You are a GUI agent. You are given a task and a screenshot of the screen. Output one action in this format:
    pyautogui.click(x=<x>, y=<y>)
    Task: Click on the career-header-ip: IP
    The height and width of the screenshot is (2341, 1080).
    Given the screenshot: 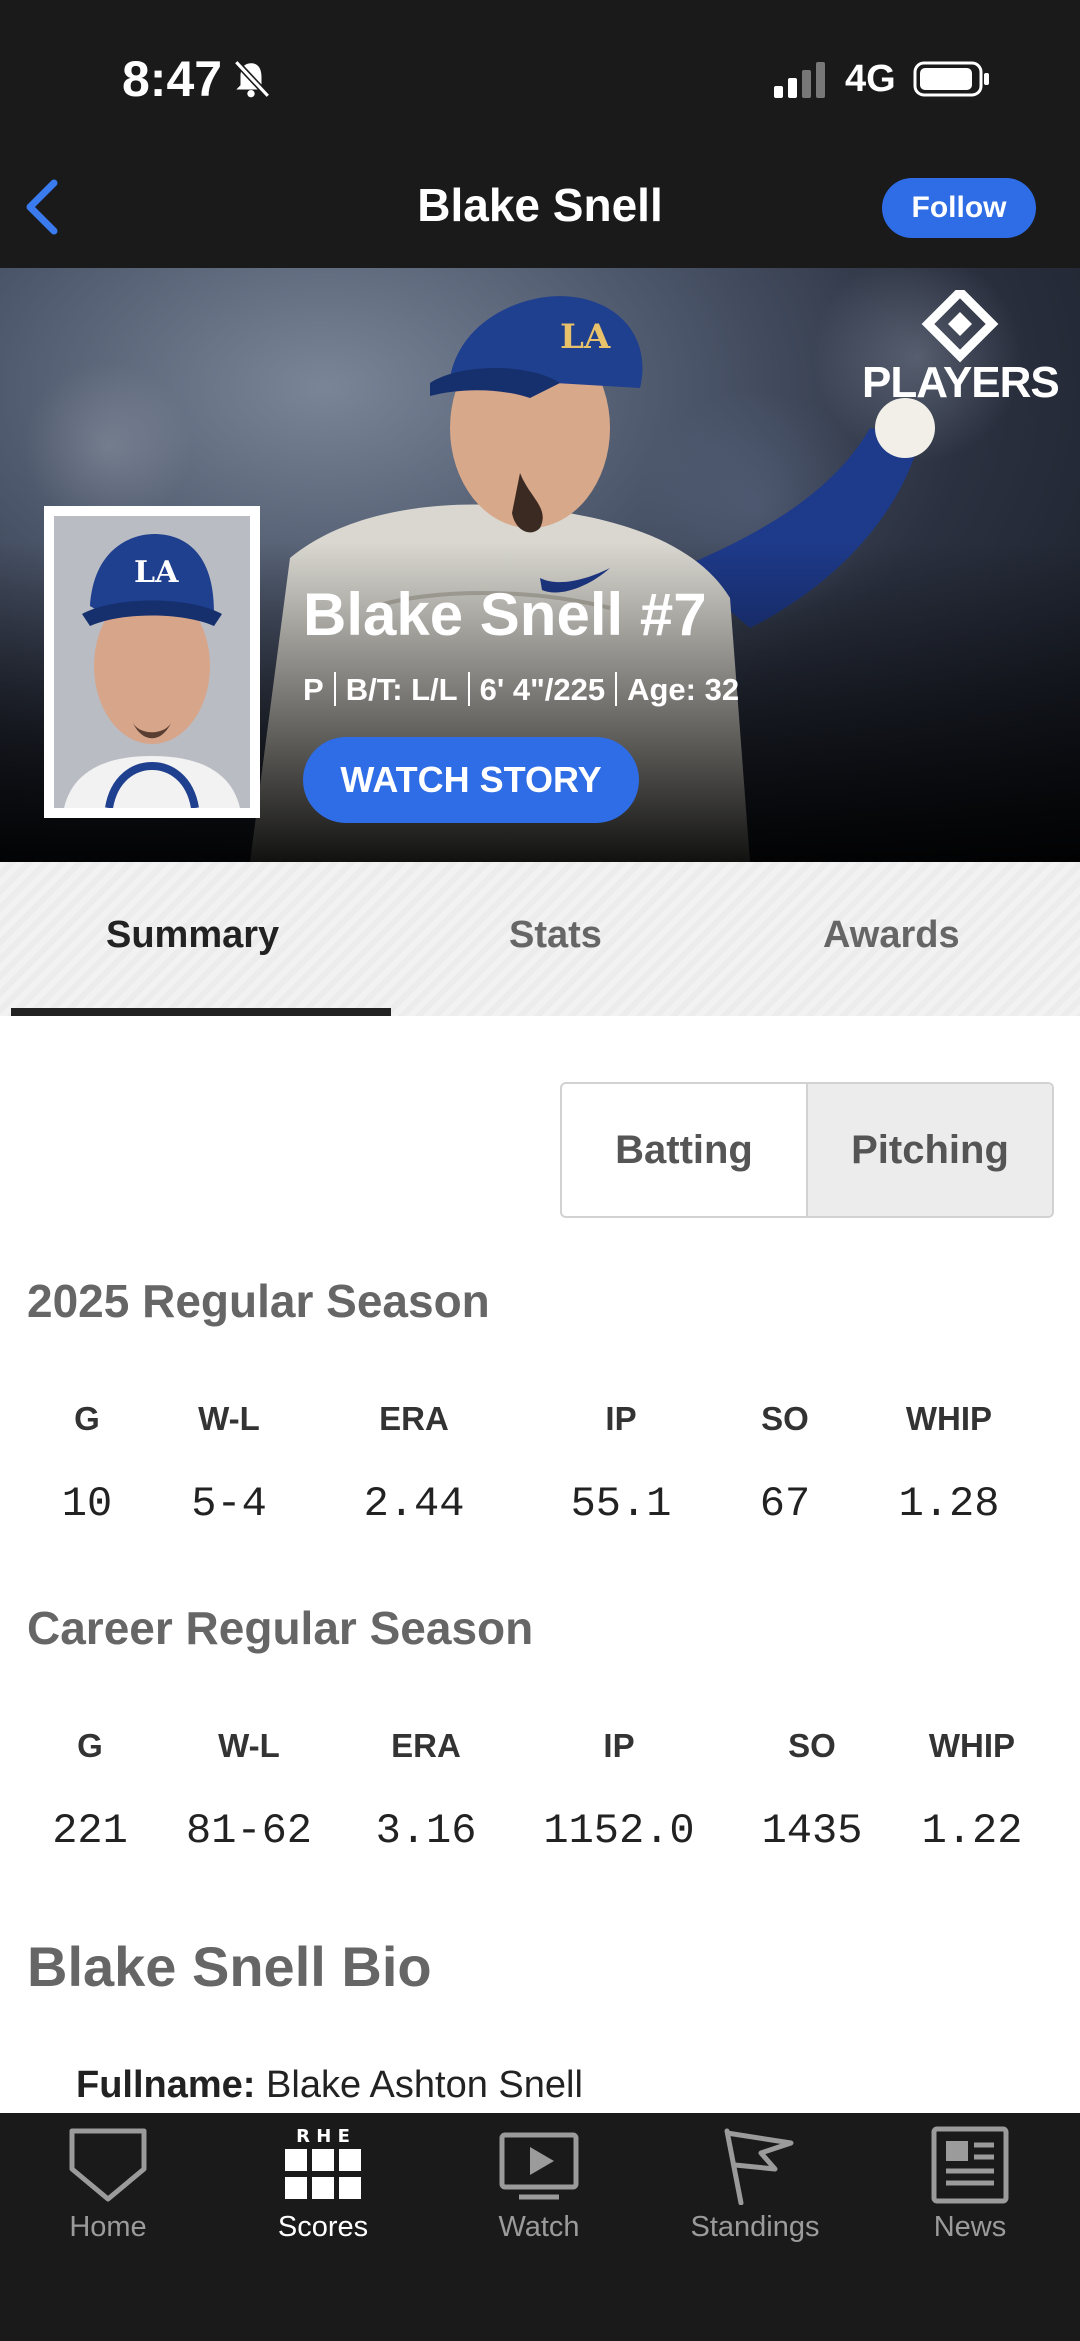 What is the action you would take?
    pyautogui.click(x=619, y=1745)
    